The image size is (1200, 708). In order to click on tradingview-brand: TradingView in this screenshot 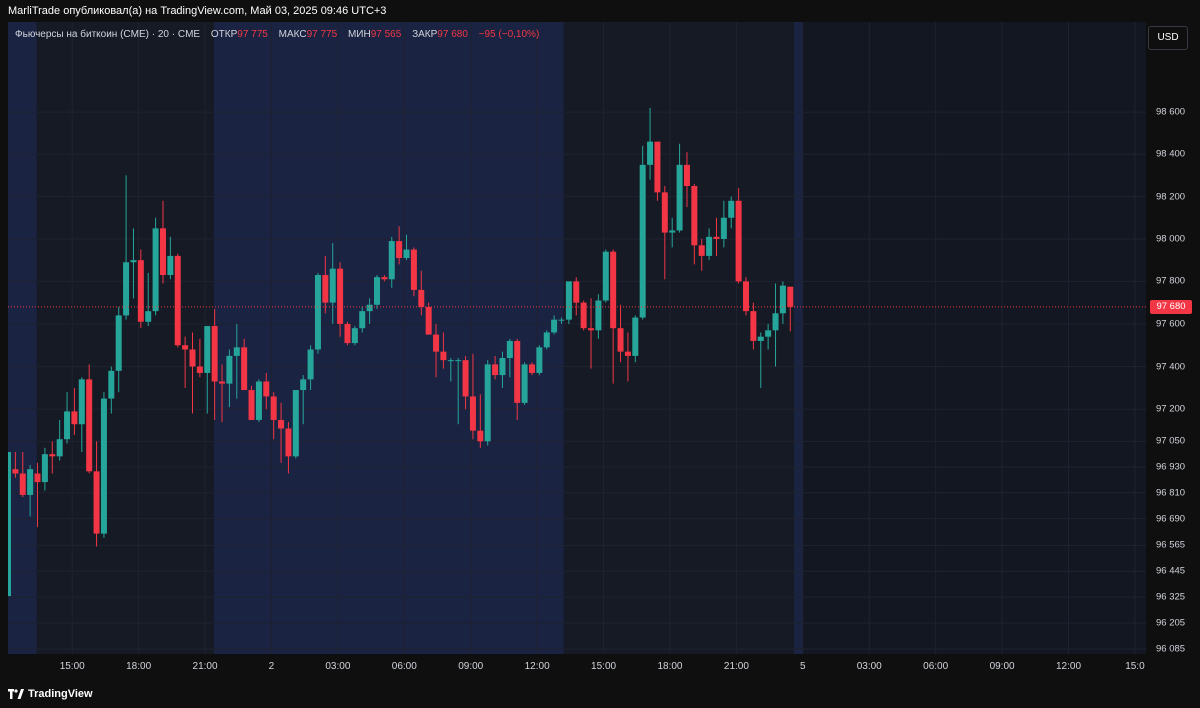, I will do `click(60, 694)`.